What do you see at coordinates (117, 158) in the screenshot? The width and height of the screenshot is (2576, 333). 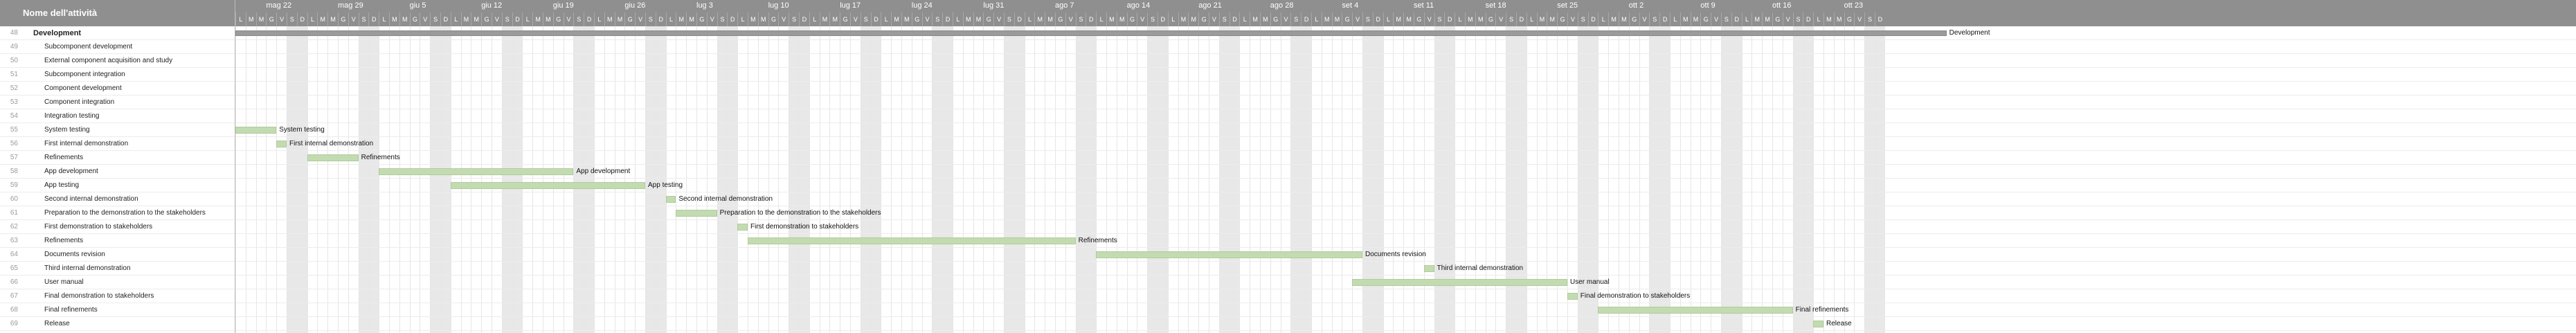 I see `task-row: 57 Refinements` at bounding box center [117, 158].